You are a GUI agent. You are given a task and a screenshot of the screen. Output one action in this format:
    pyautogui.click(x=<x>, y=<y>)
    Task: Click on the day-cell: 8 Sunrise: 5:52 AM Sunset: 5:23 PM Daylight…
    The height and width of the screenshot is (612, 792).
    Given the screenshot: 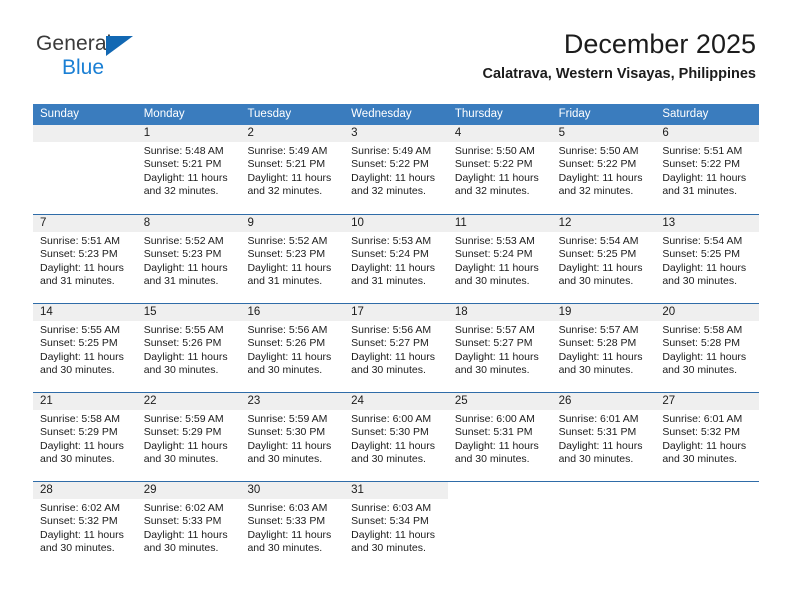 What is the action you would take?
    pyautogui.click(x=188, y=259)
    